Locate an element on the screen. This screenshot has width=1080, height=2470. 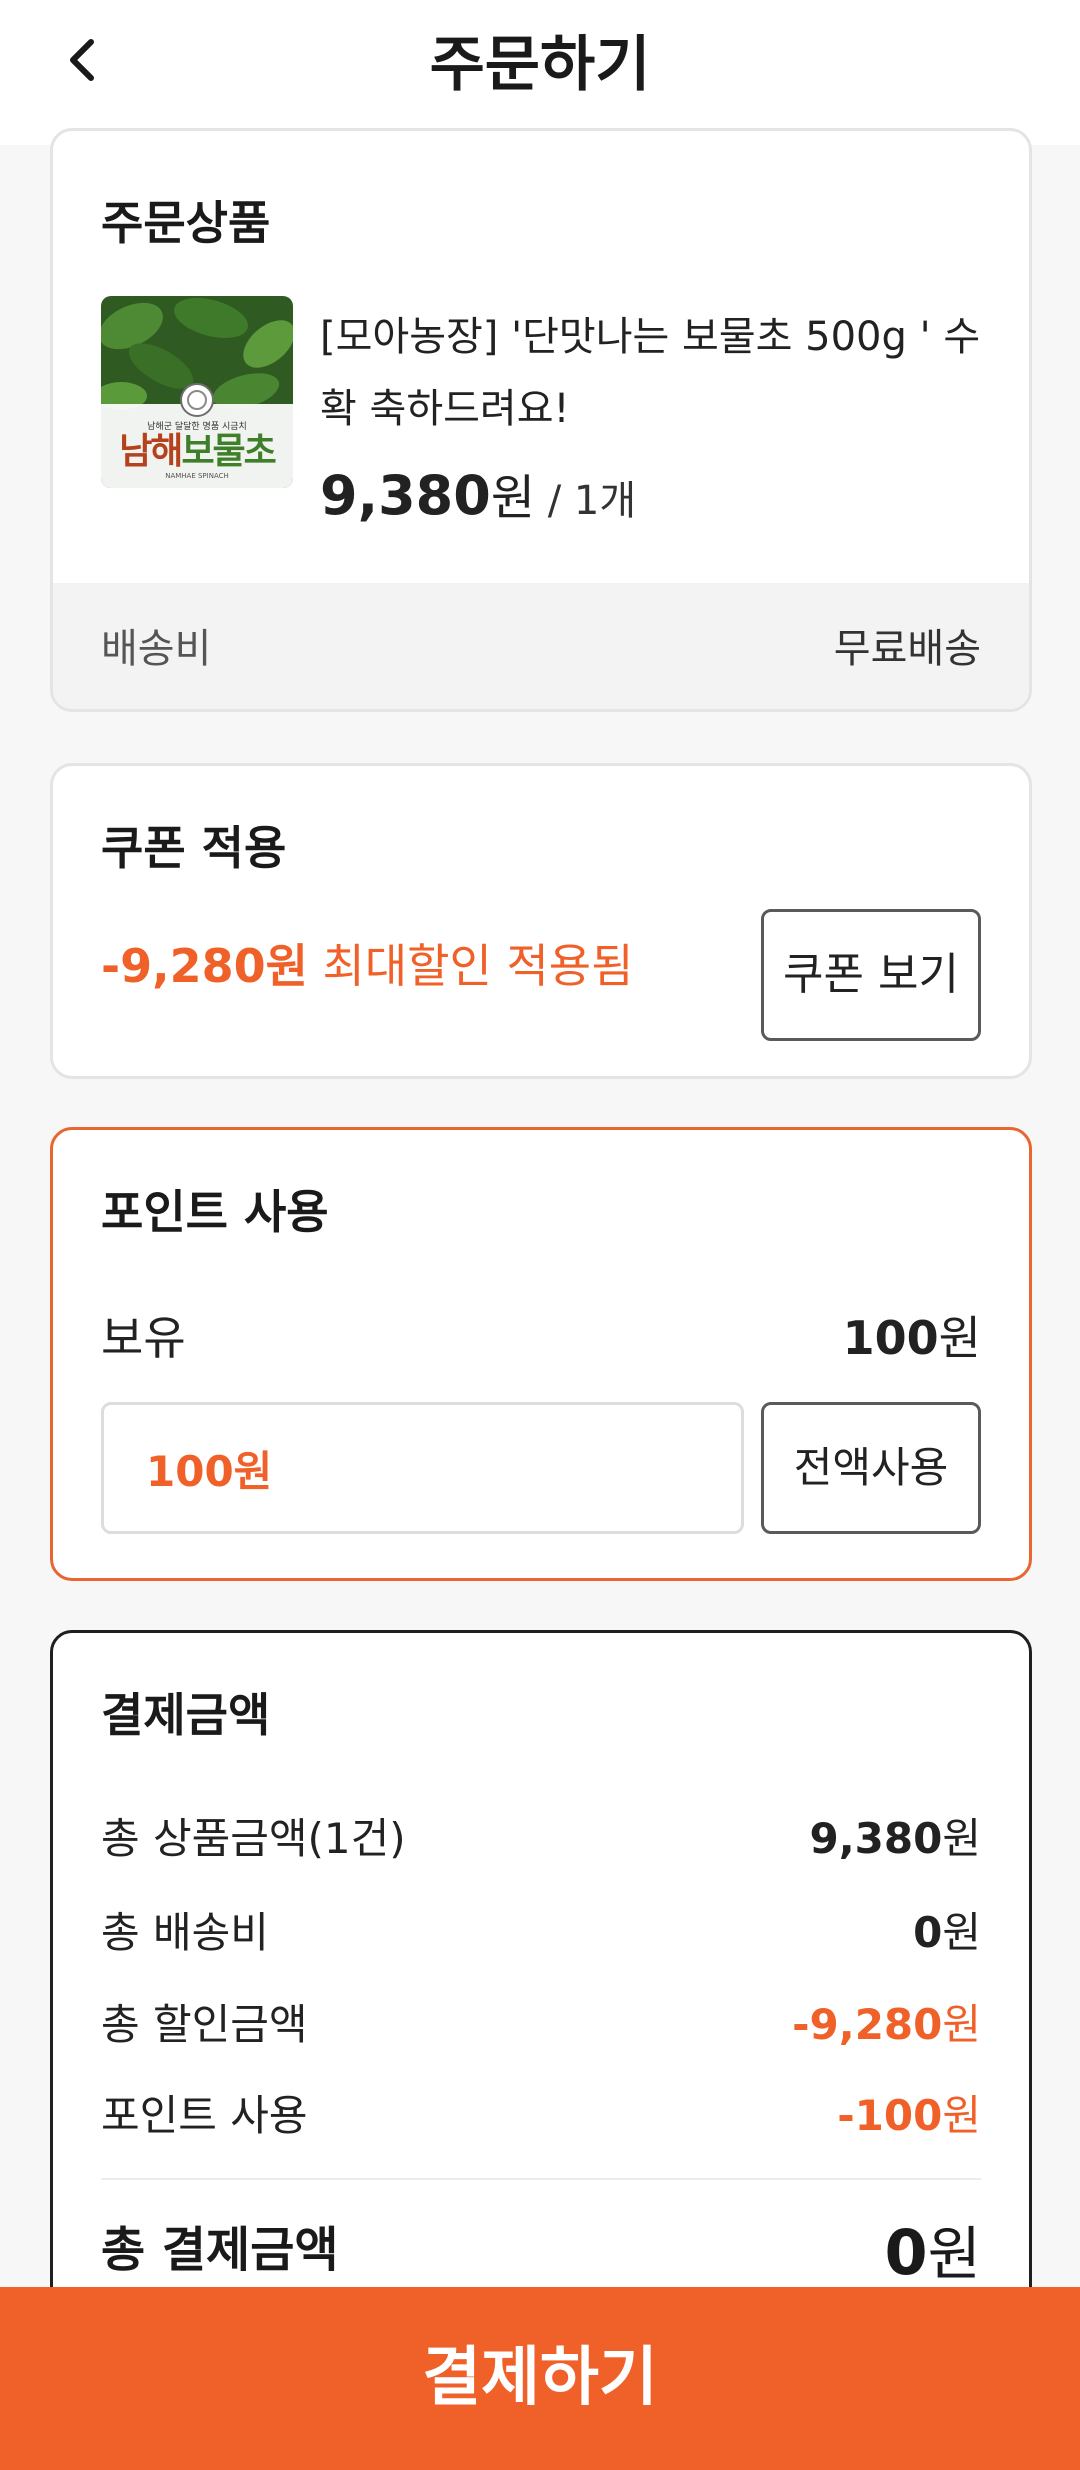
shipping-fee-value: 무료배송 is located at coordinates (907, 649).